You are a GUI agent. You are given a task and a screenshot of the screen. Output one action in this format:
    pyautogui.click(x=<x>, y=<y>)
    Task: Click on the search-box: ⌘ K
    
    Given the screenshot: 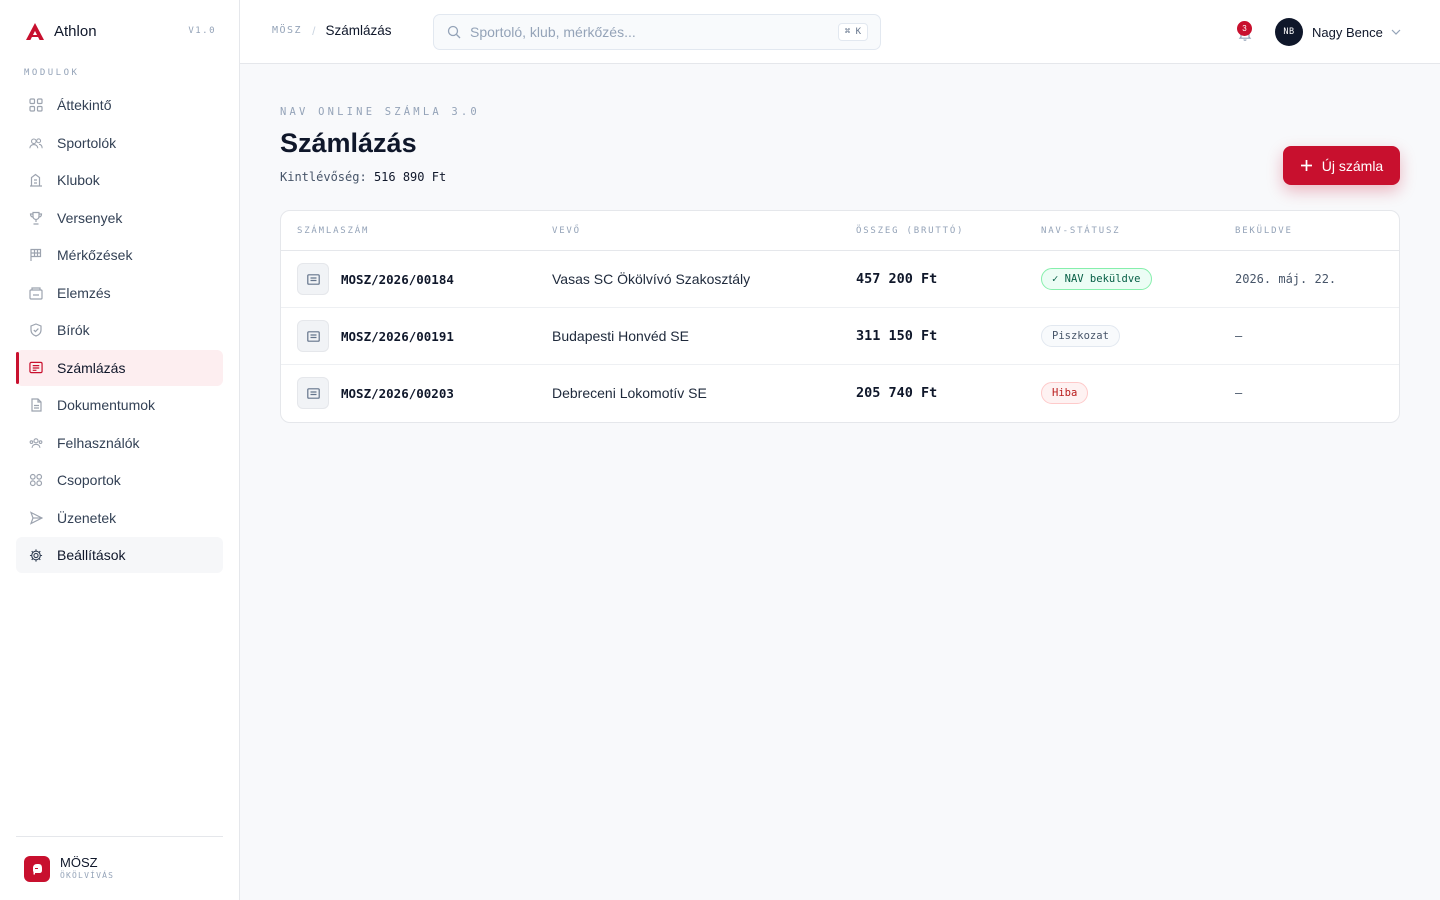 What is the action you would take?
    pyautogui.click(x=657, y=32)
    